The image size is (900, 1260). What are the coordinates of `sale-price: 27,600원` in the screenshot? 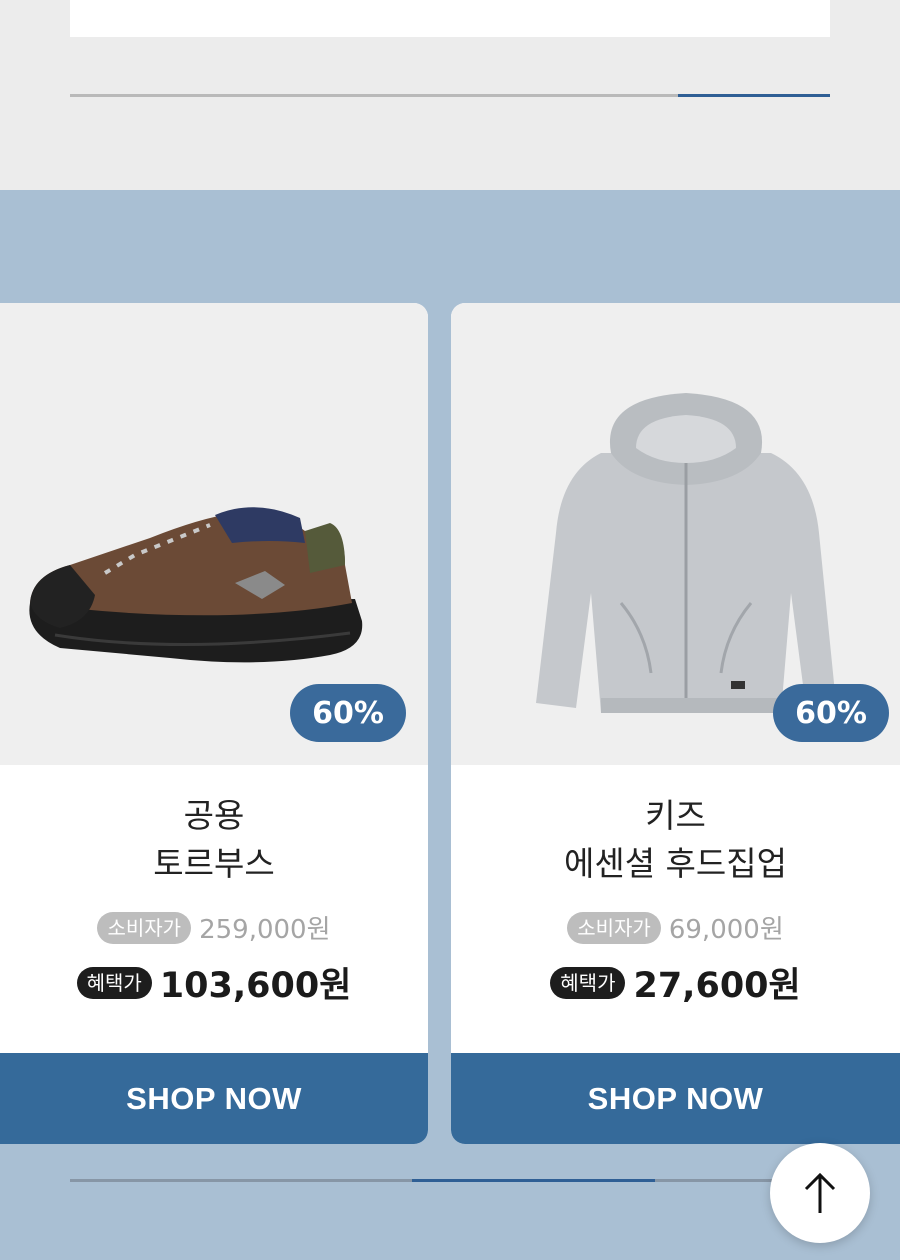 It's located at (717, 986).